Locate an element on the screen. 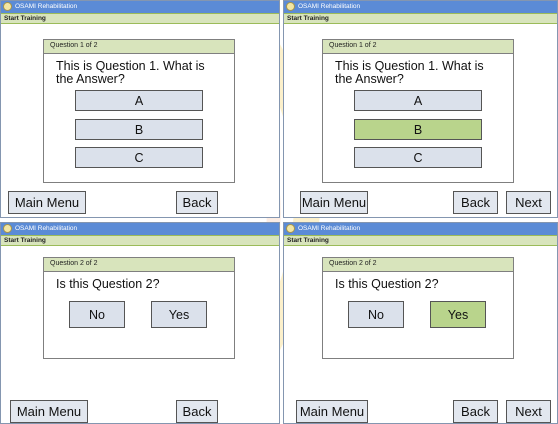  answer-option-b-selected: B is located at coordinates (418, 129).